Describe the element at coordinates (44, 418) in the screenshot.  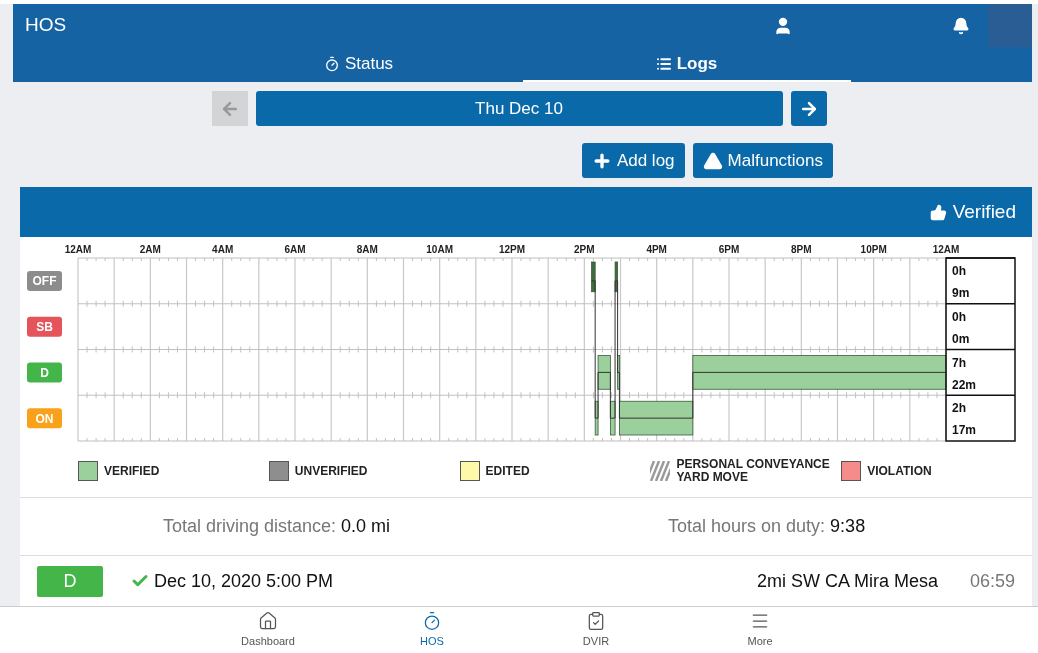
I see `status-badge: ON` at that location.